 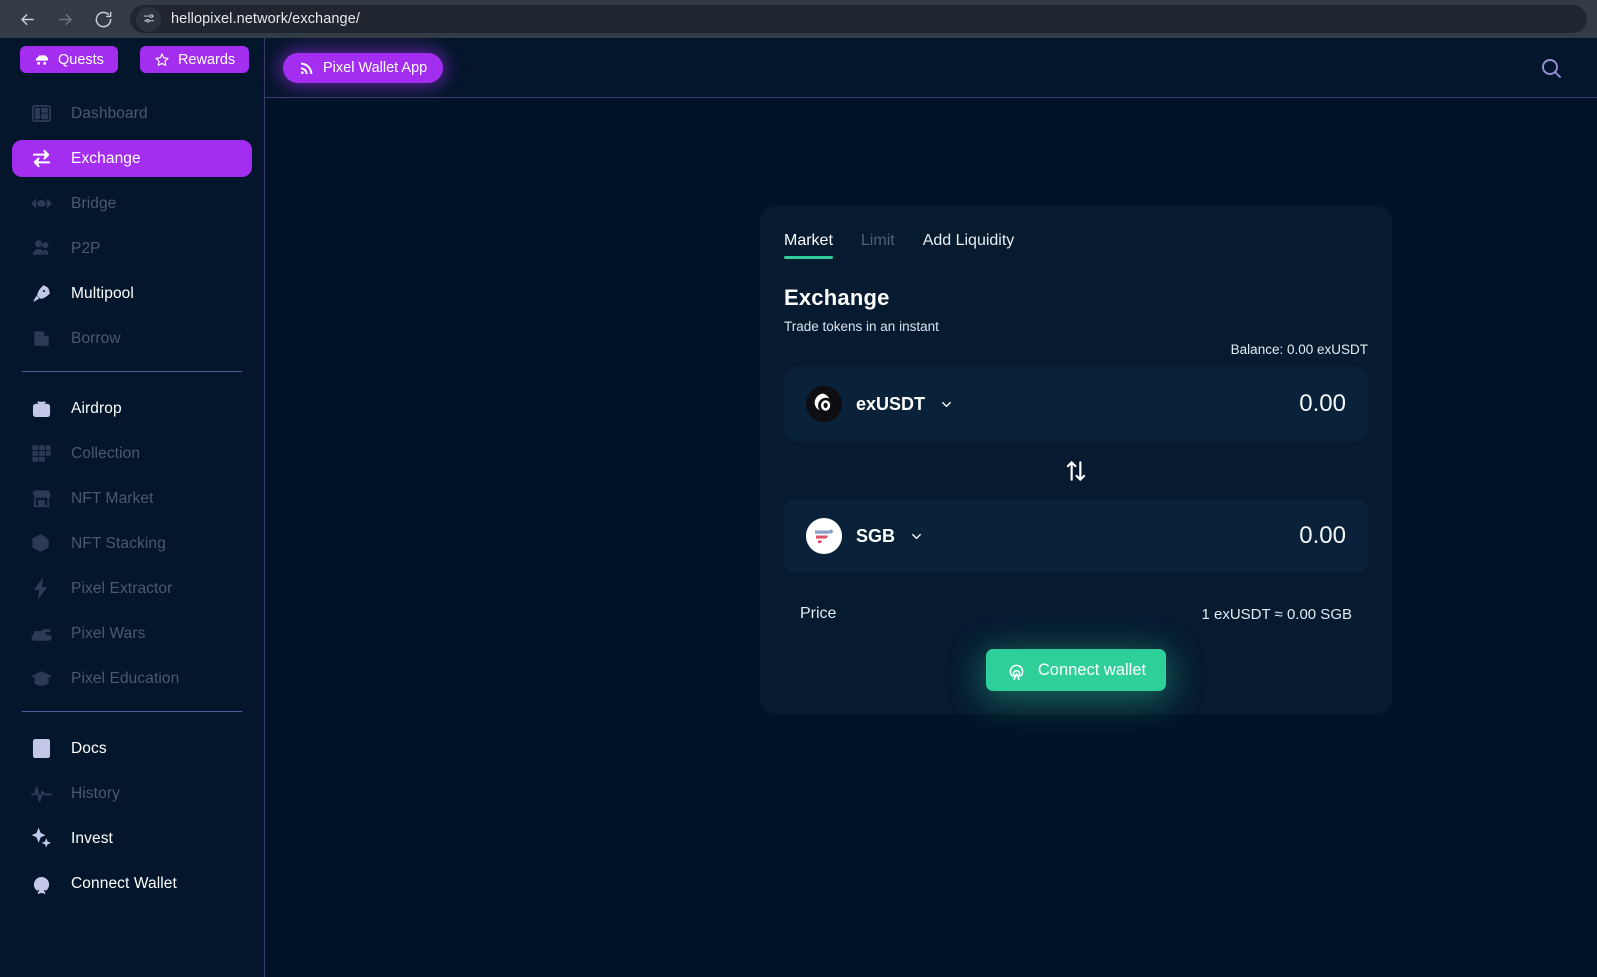 What do you see at coordinates (92, 838) in the screenshot?
I see `sidebar-label: Invest` at bounding box center [92, 838].